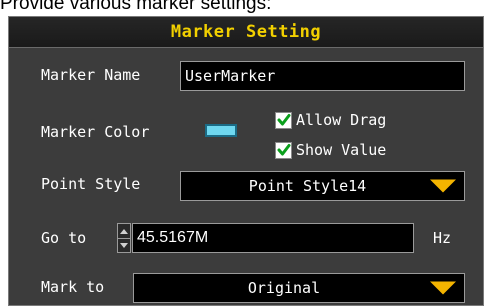  I want to click on spin-up-icon, so click(124, 231).